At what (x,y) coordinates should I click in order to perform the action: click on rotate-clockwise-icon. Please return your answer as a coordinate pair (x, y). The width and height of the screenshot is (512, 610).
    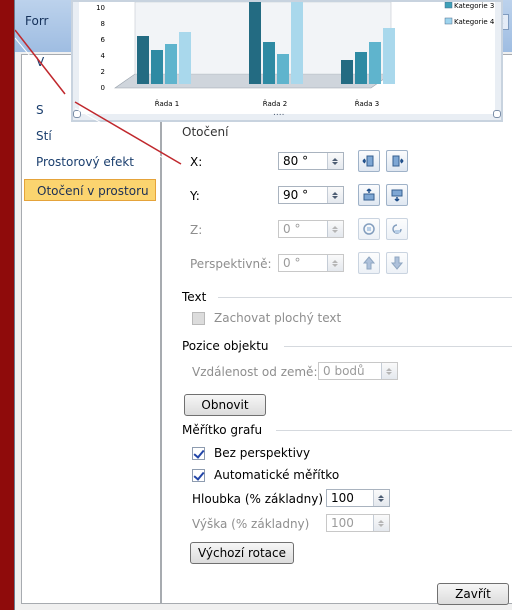
    Looking at the image, I should click on (369, 229).